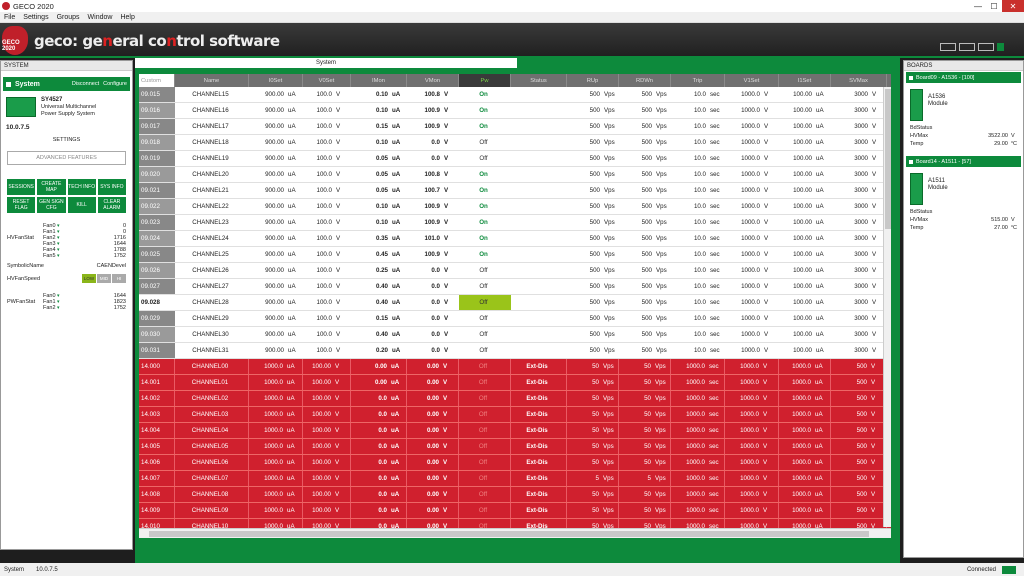 Image resolution: width=1024 pixels, height=576 pixels. Describe the element at coordinates (111, 187) in the screenshot. I see `sys-info-button: SYS INFO` at that location.